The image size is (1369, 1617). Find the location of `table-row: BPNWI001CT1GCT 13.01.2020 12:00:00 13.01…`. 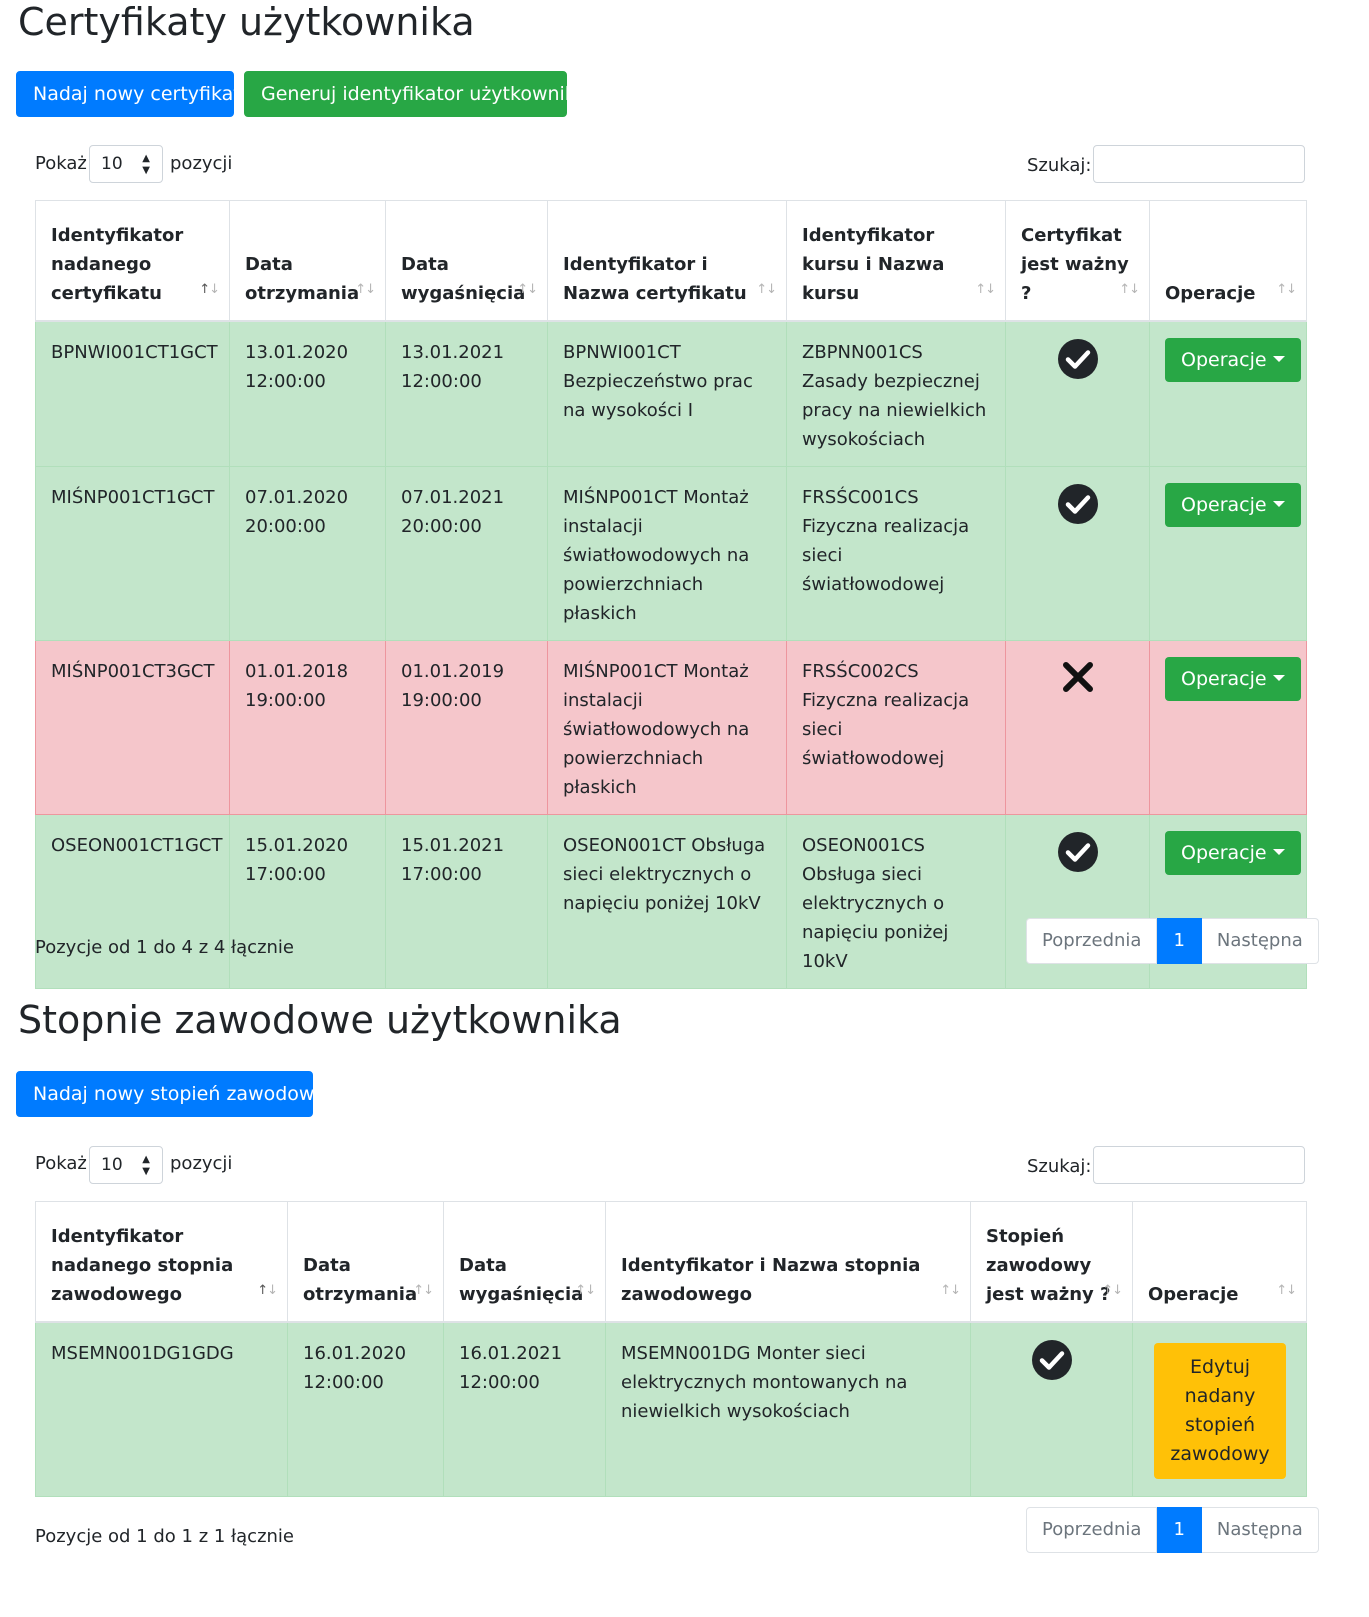

table-row: BPNWI001CT1GCT 13.01.2020 12:00:00 13.01… is located at coordinates (671, 393).